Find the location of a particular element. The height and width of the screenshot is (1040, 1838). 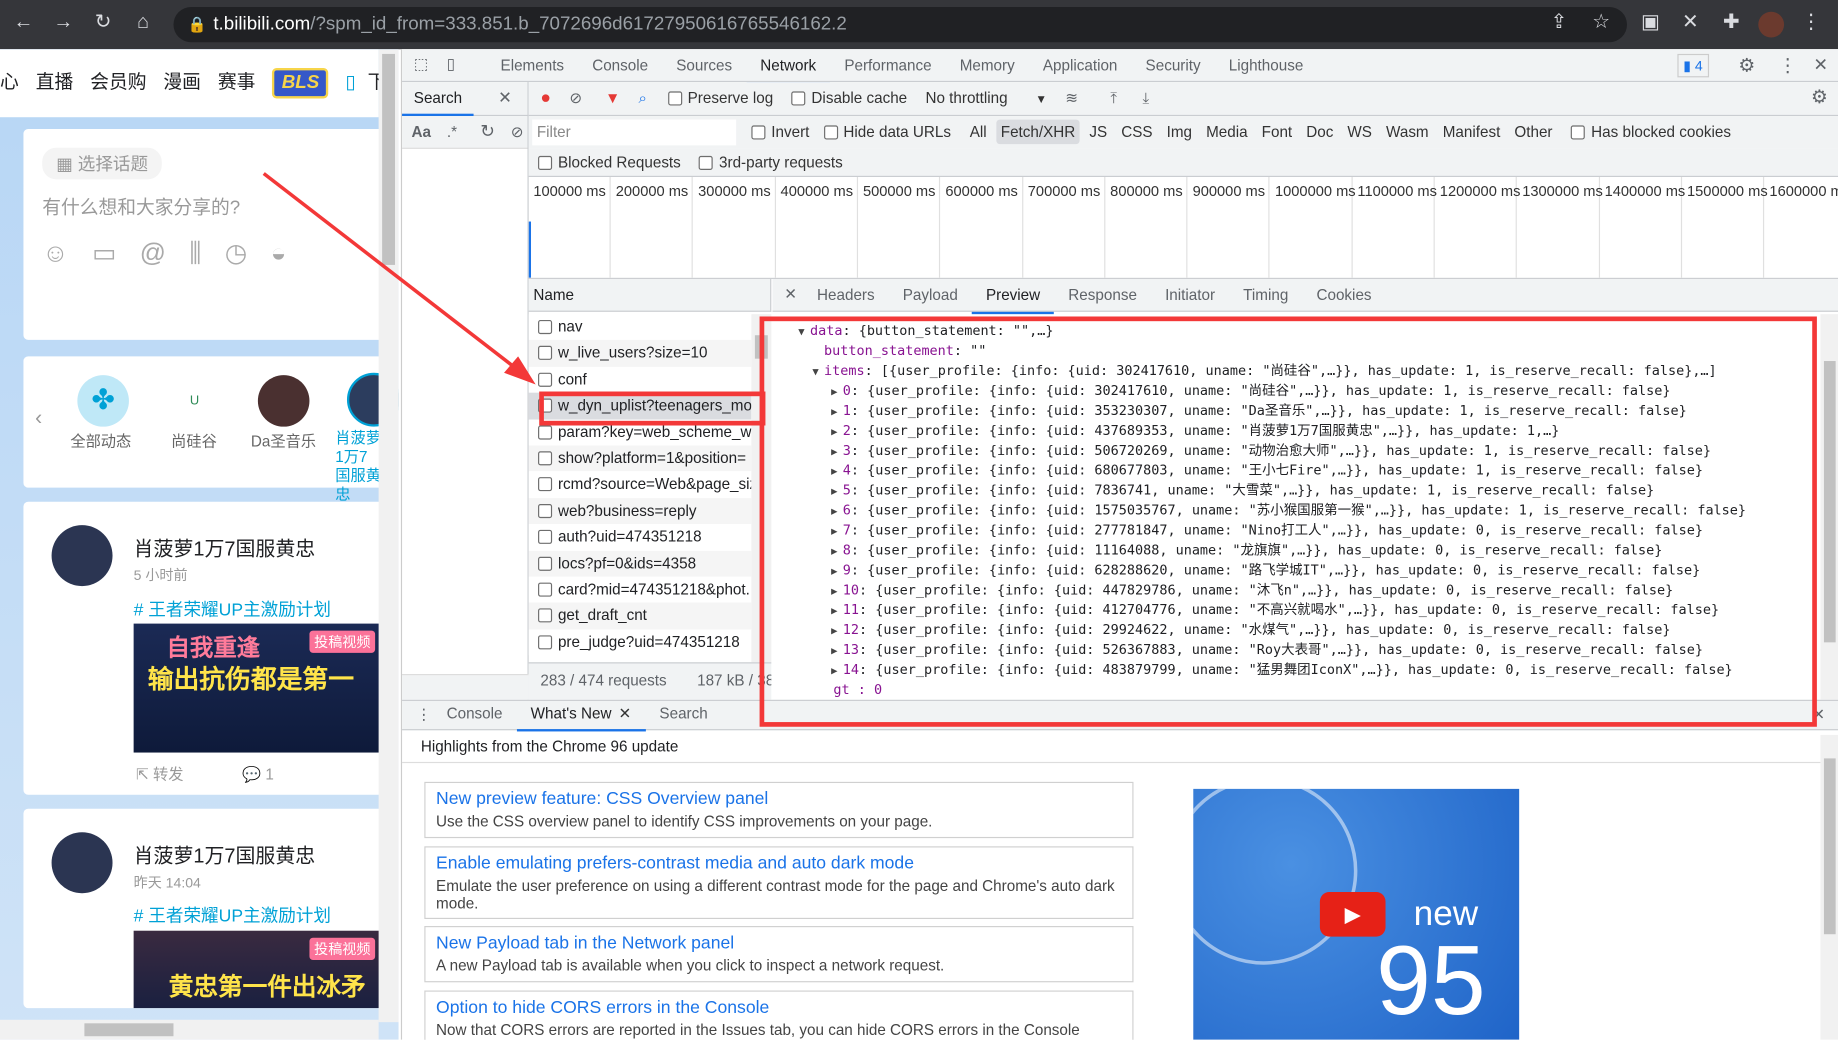

annotation-arrow is located at coordinates (399, 278).